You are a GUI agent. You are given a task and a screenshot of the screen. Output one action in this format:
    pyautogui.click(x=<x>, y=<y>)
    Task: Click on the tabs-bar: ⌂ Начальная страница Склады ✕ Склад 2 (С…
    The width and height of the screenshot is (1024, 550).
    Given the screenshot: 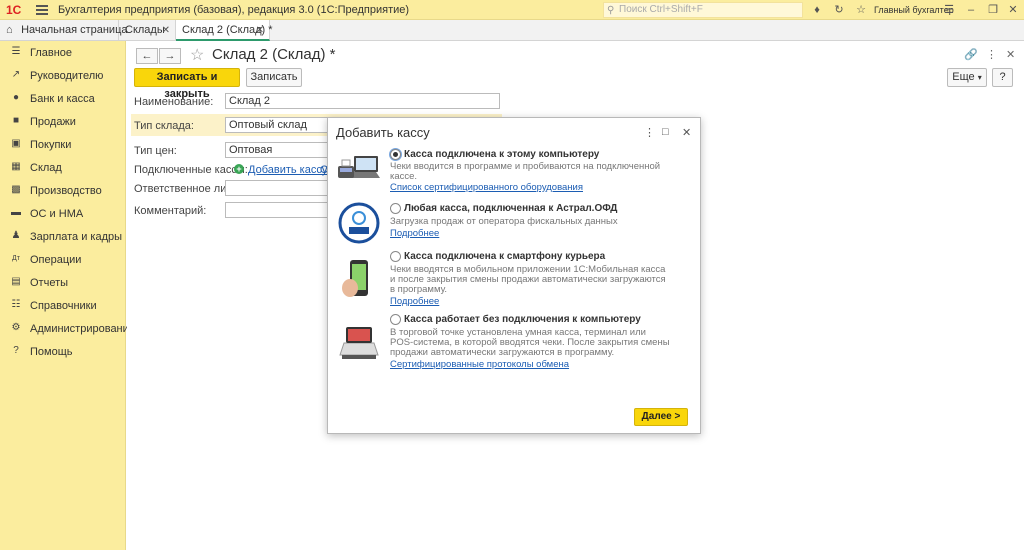 What is the action you would take?
    pyautogui.click(x=512, y=30)
    